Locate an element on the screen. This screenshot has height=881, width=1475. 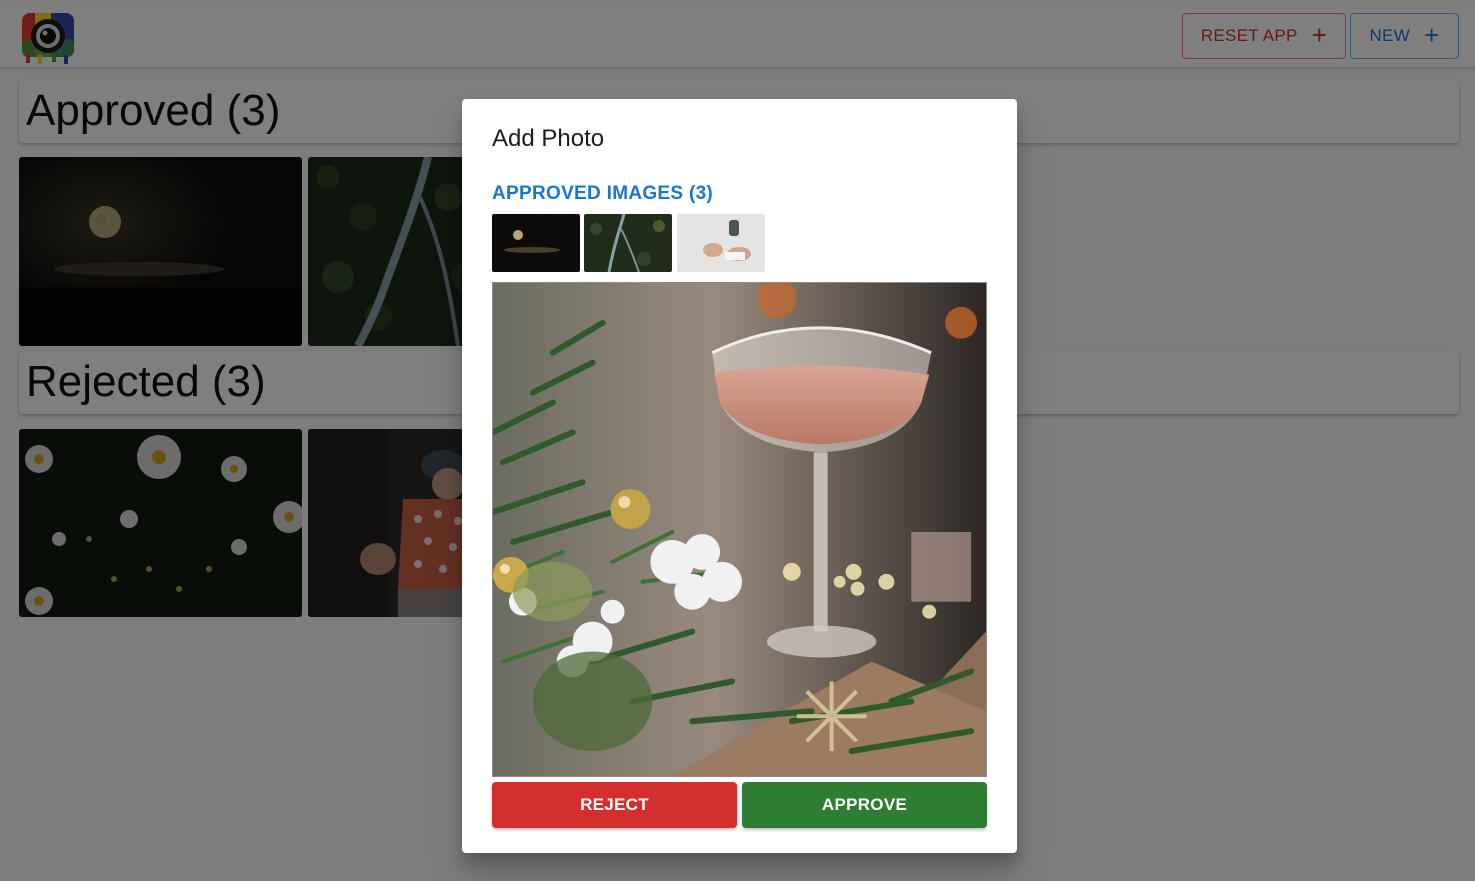
reject-button: REJECT is located at coordinates (614, 805).